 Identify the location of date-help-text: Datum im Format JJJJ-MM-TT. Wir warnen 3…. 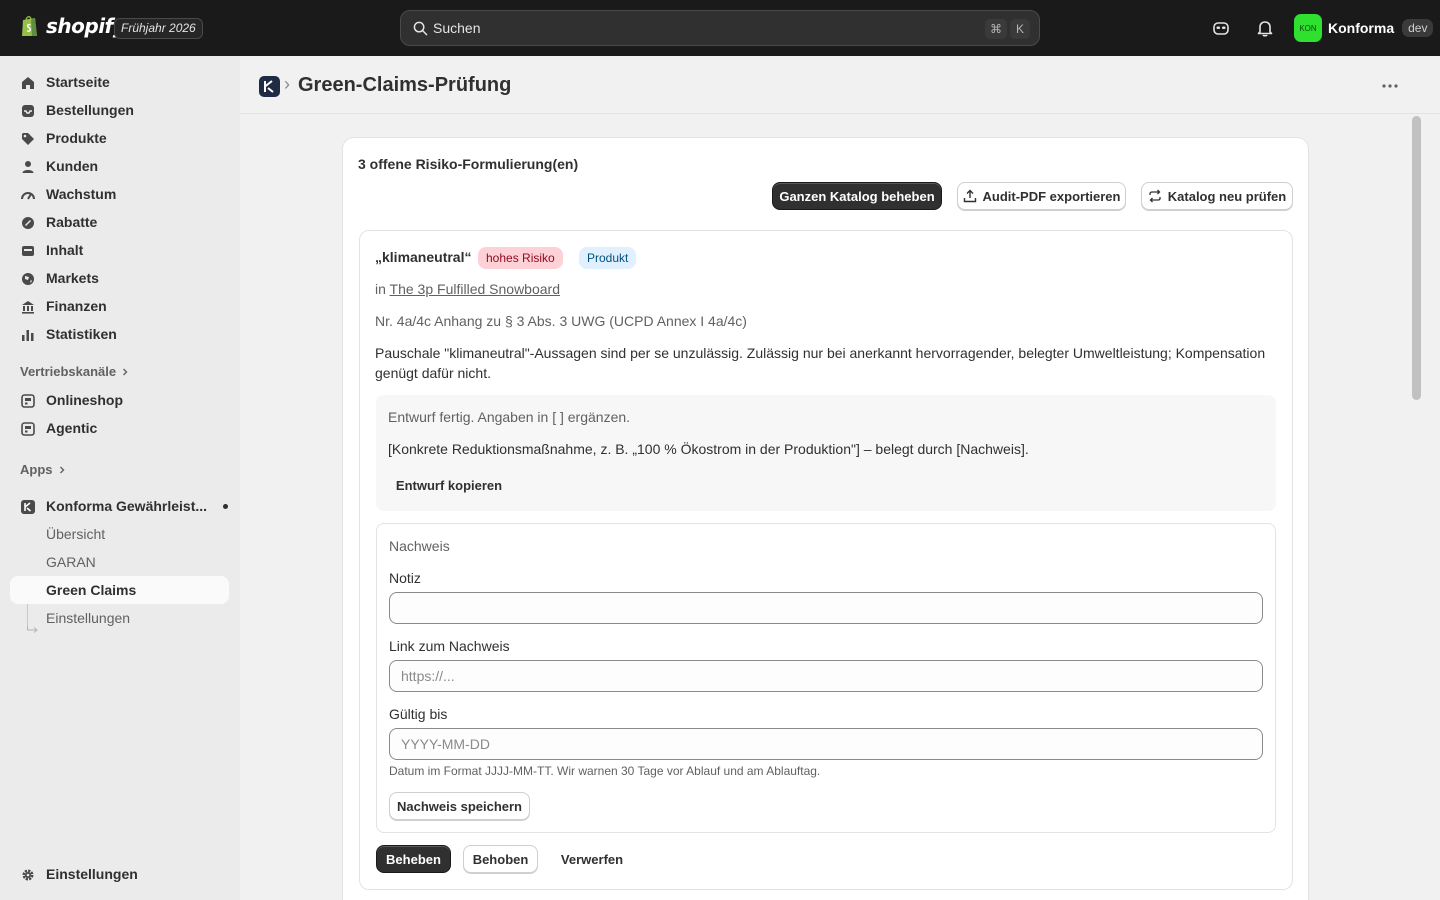
(605, 771).